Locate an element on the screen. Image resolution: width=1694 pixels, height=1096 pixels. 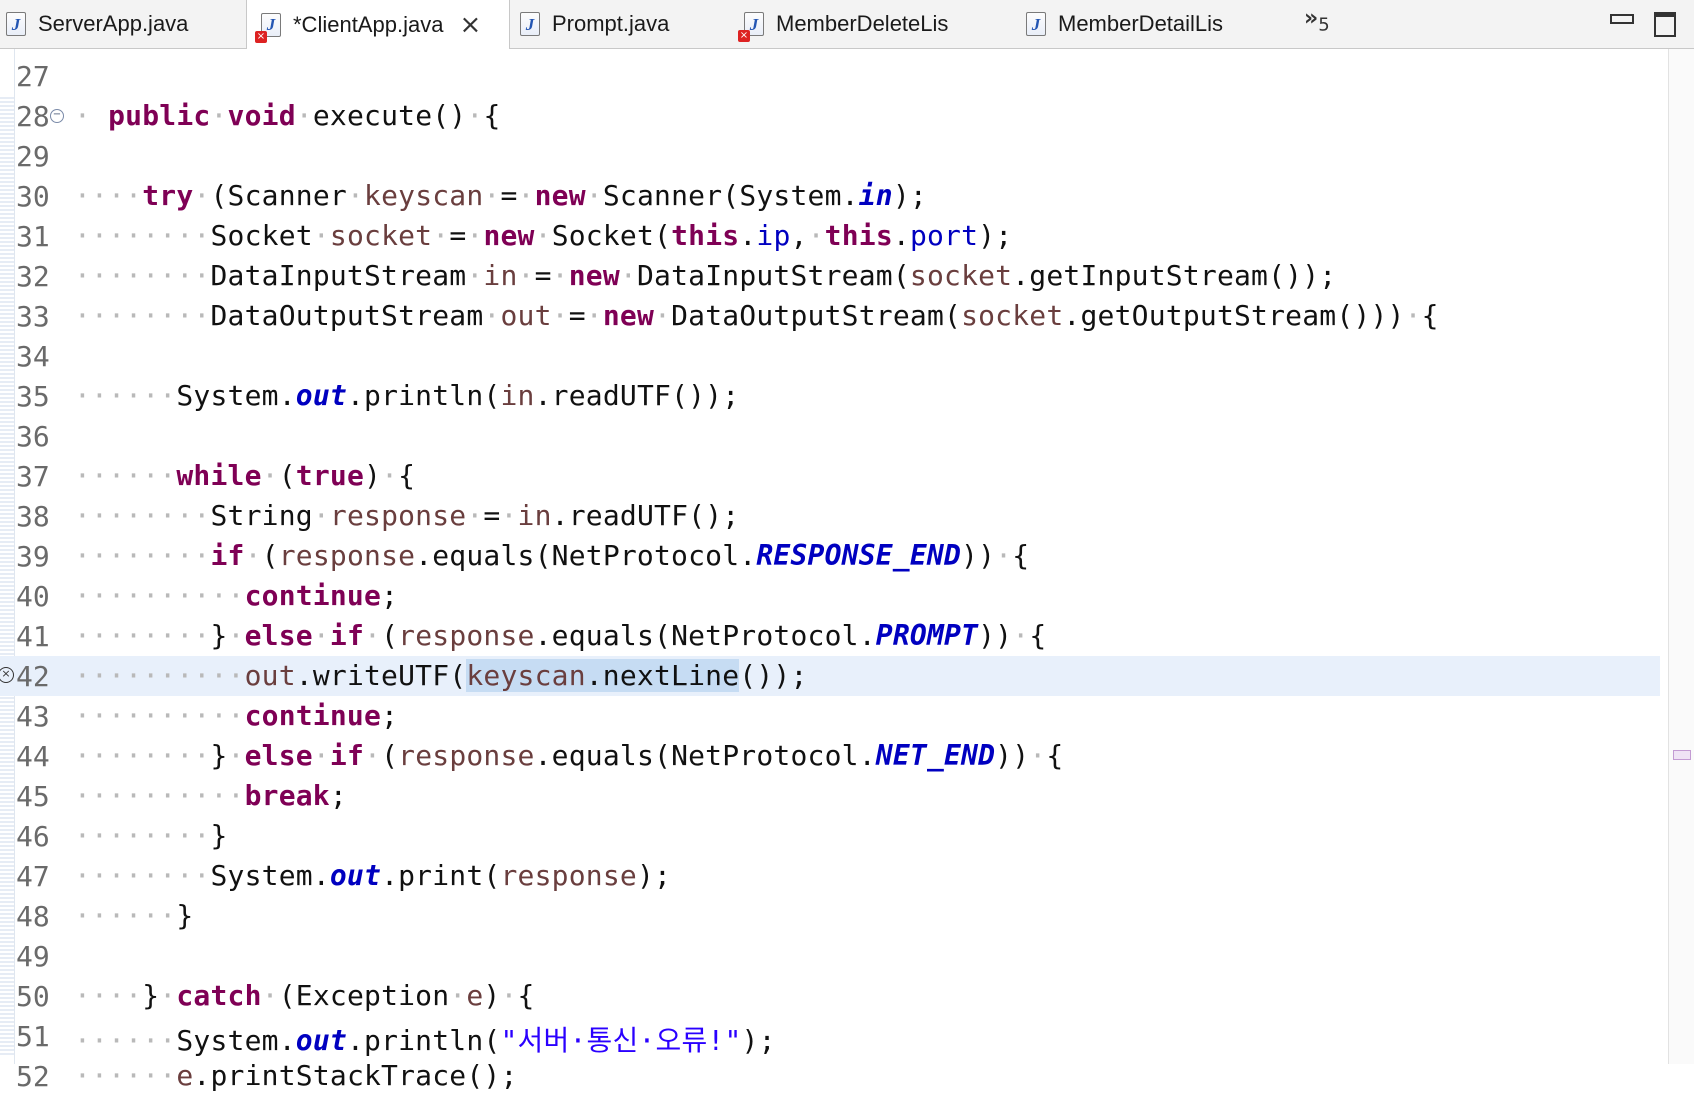
code-token: System. is located at coordinates (236, 1040).